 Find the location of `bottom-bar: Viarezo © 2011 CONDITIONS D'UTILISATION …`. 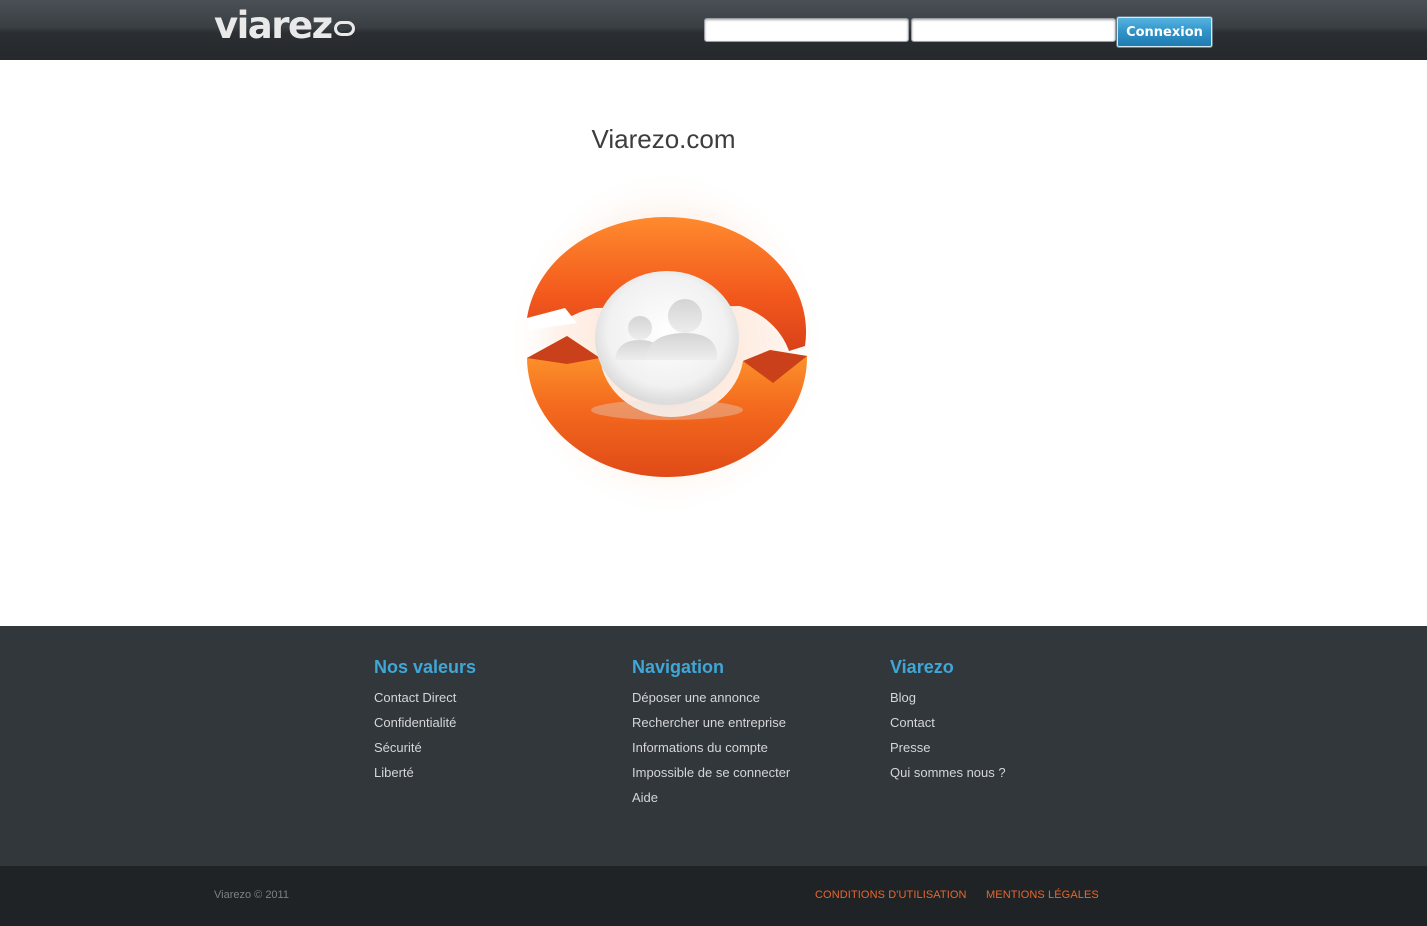

bottom-bar: Viarezo © 2011 CONDITIONS D'UTILISATION … is located at coordinates (713, 896).